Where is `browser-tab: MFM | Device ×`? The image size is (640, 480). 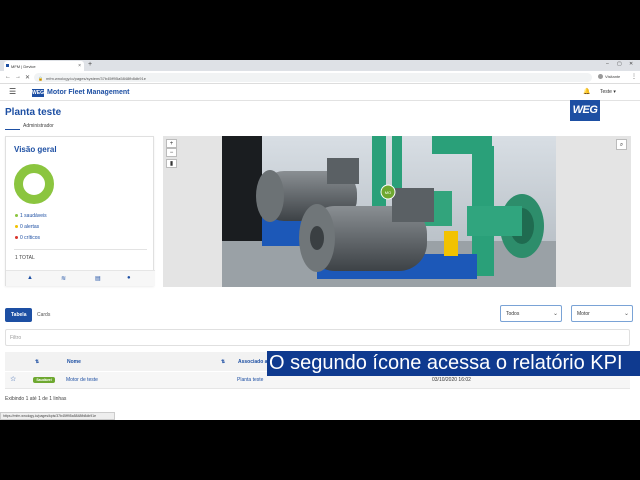
browser-tab: MFM | Device × is located at coordinates (44, 66).